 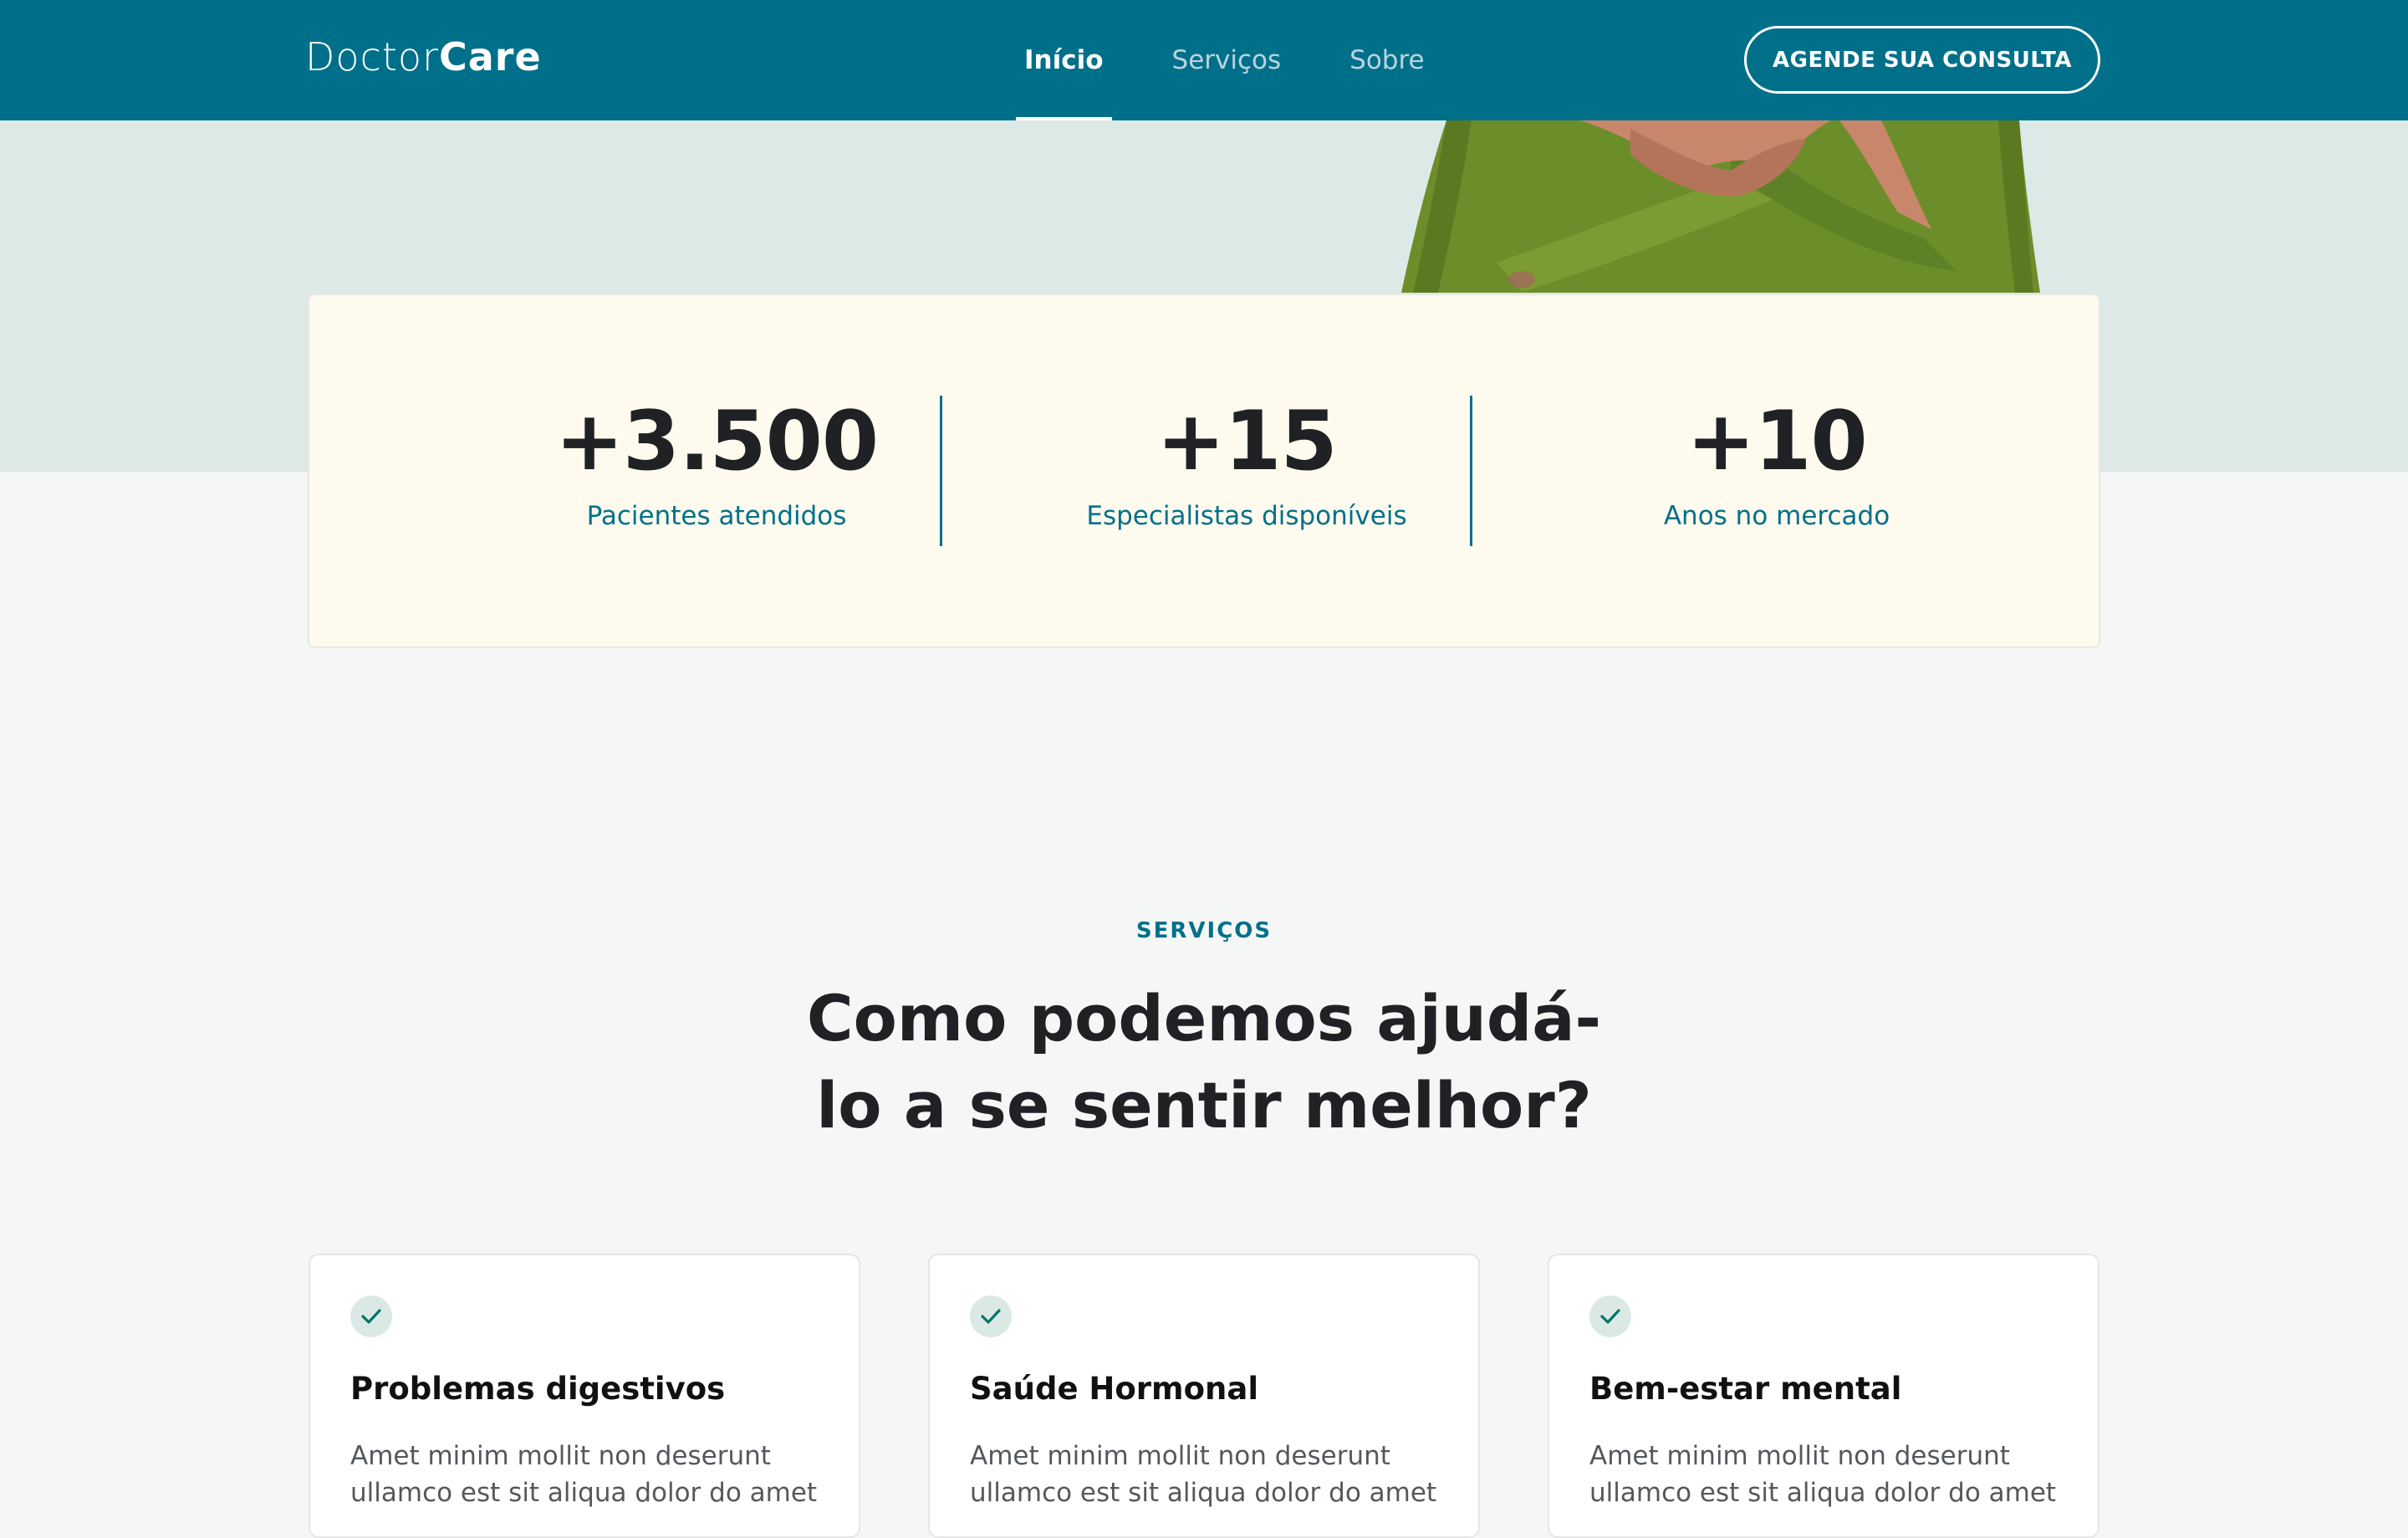 What do you see at coordinates (1204, 930) in the screenshot?
I see `section-tag: SERVIÇOS` at bounding box center [1204, 930].